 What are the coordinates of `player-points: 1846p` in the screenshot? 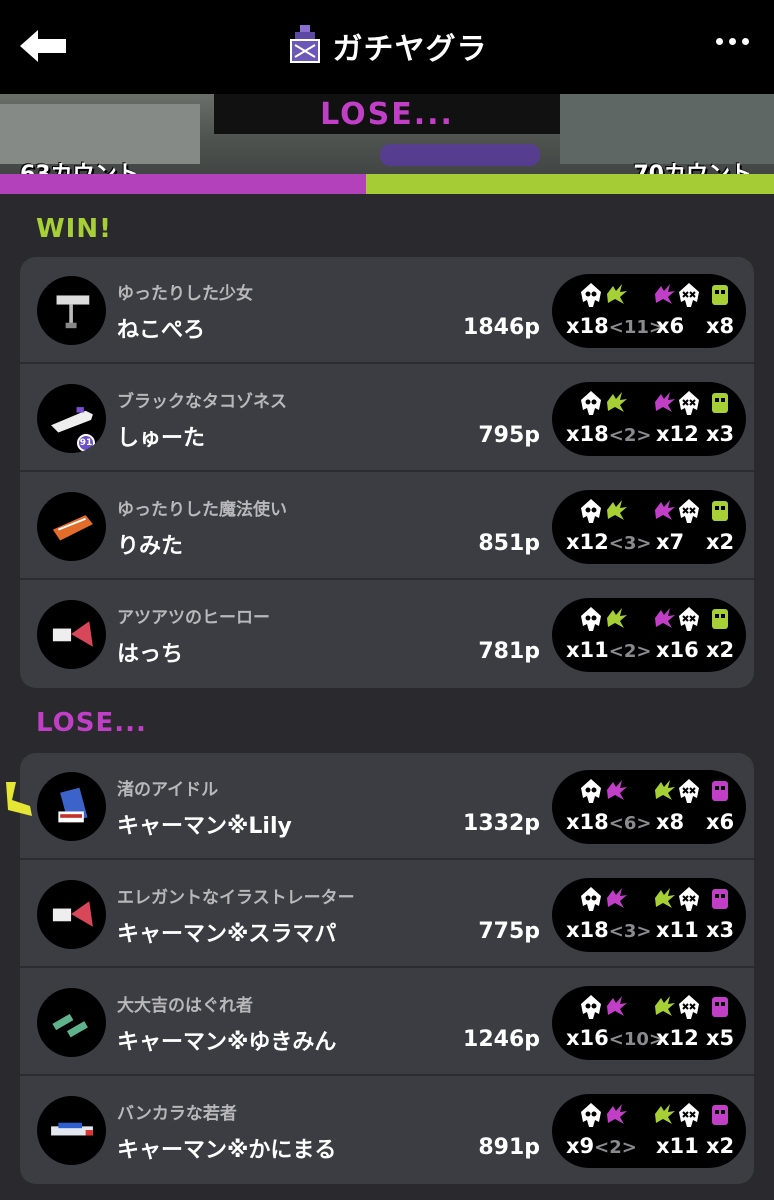 It's located at (501, 327).